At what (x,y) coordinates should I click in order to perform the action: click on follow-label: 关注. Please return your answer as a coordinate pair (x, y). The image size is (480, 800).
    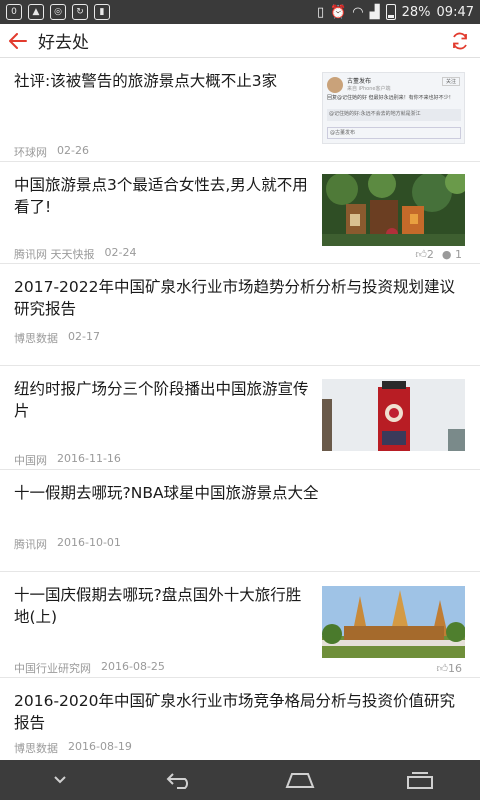
    Looking at the image, I should click on (450, 81).